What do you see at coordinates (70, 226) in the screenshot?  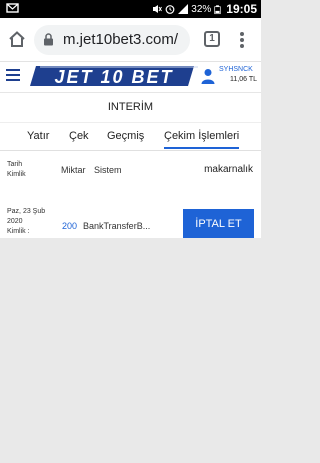 I see `row-amount: 200` at bounding box center [70, 226].